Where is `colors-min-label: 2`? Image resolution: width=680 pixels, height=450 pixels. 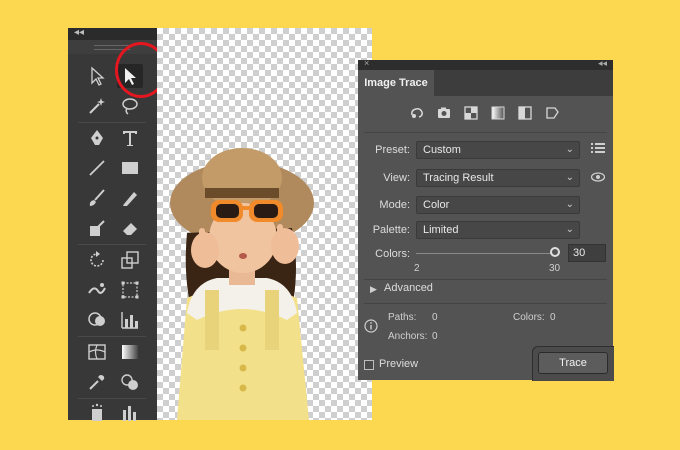 colors-min-label: 2 is located at coordinates (417, 268).